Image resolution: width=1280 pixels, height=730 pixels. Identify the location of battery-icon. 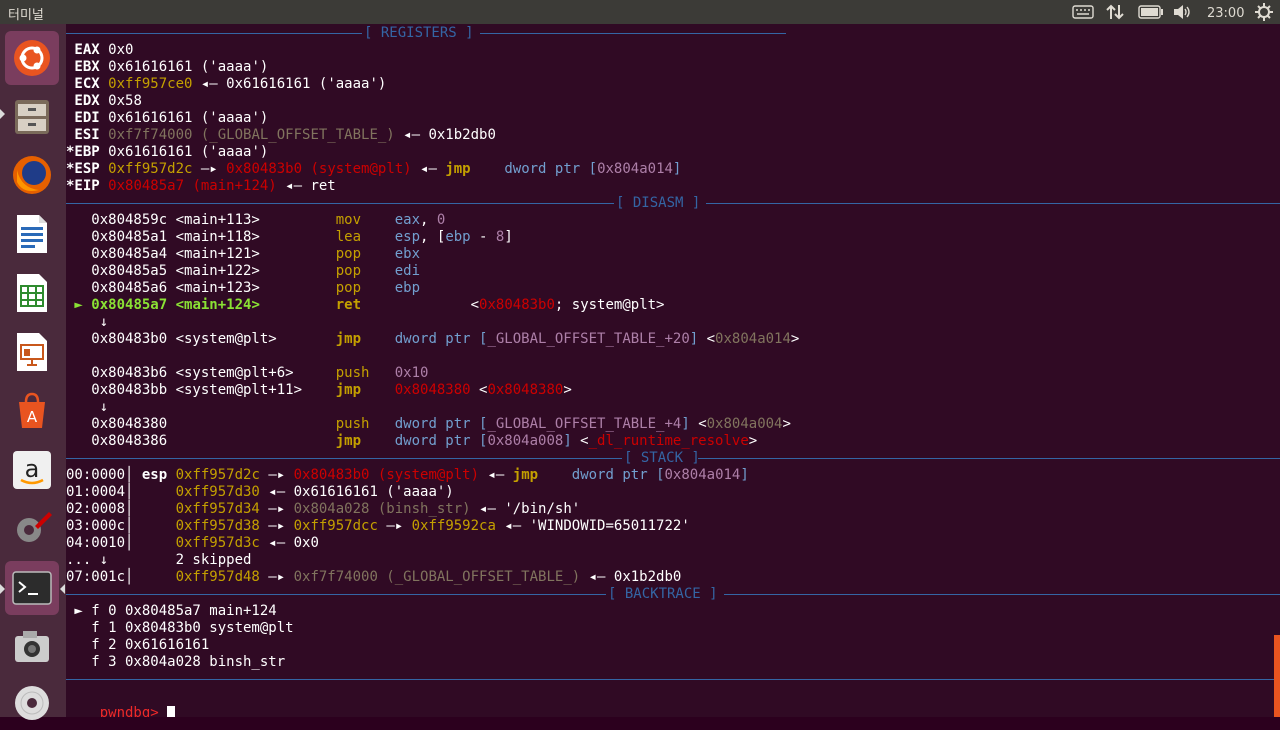
(1151, 12).